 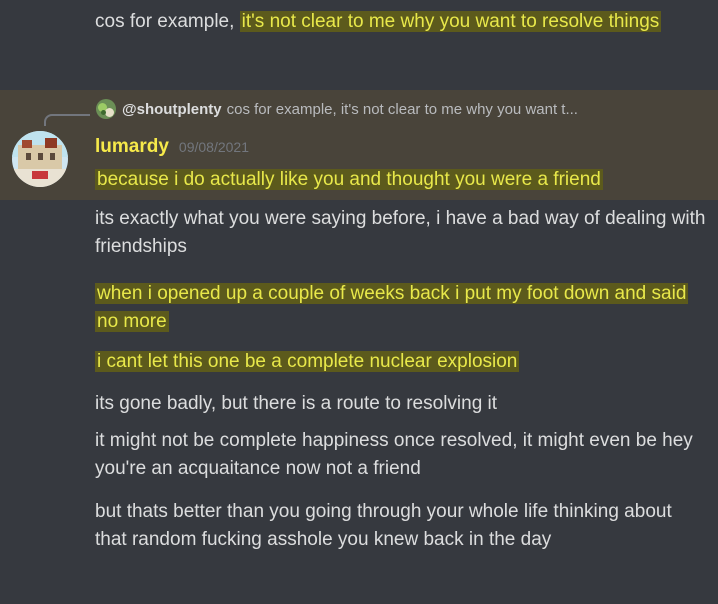 What do you see at coordinates (132, 147) in the screenshot?
I see `author-name: lumardy` at bounding box center [132, 147].